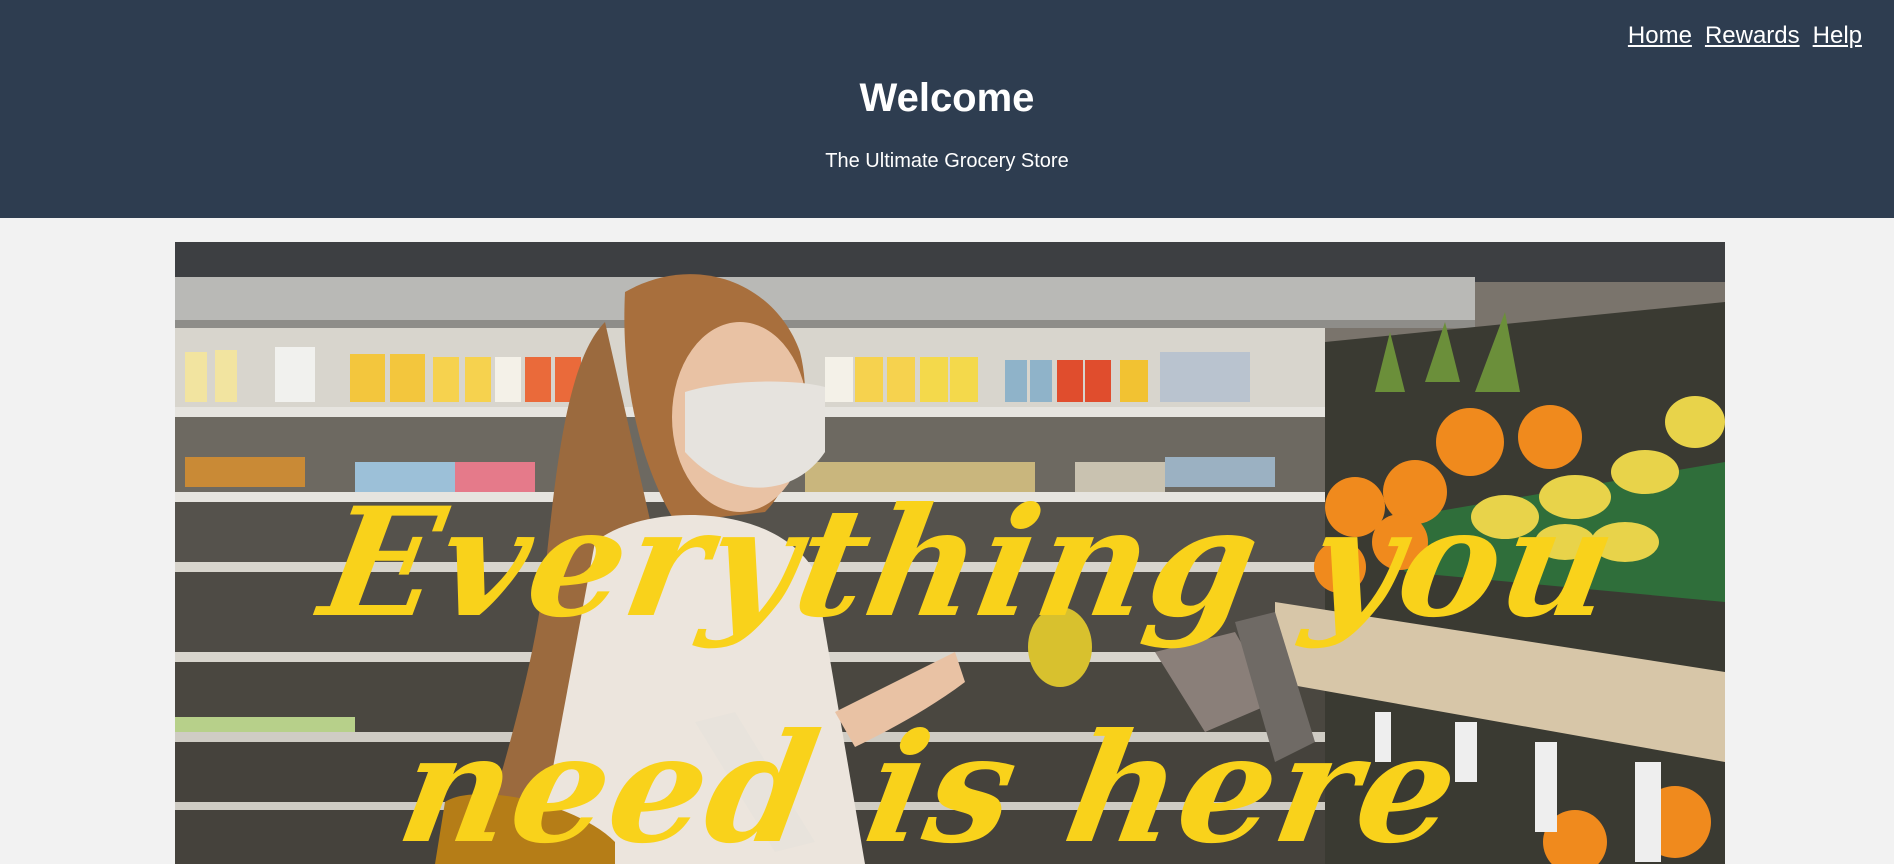 The height and width of the screenshot is (864, 1894). Describe the element at coordinates (947, 161) in the screenshot. I see `page-subtitle: The Ultimate Grocery Store` at that location.